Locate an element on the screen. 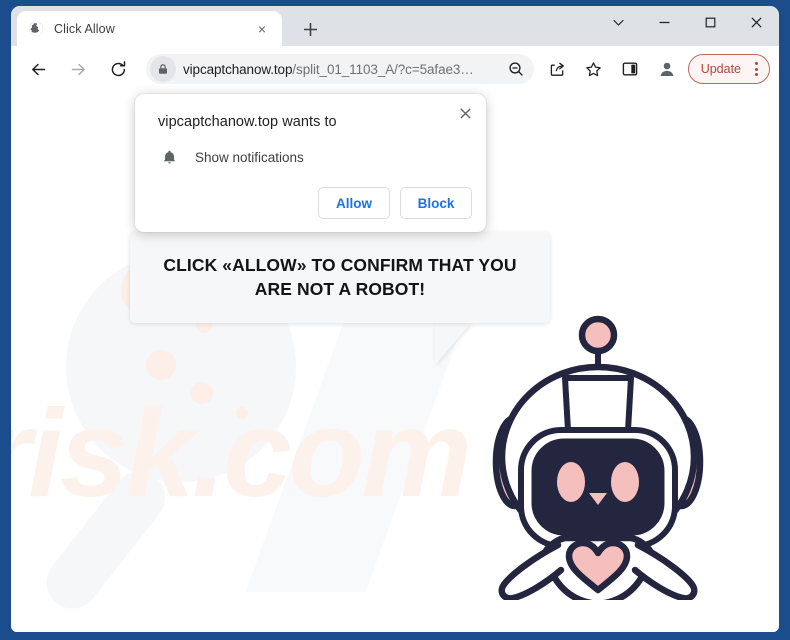 The width and height of the screenshot is (790, 640). maximize-button is located at coordinates (710, 22).